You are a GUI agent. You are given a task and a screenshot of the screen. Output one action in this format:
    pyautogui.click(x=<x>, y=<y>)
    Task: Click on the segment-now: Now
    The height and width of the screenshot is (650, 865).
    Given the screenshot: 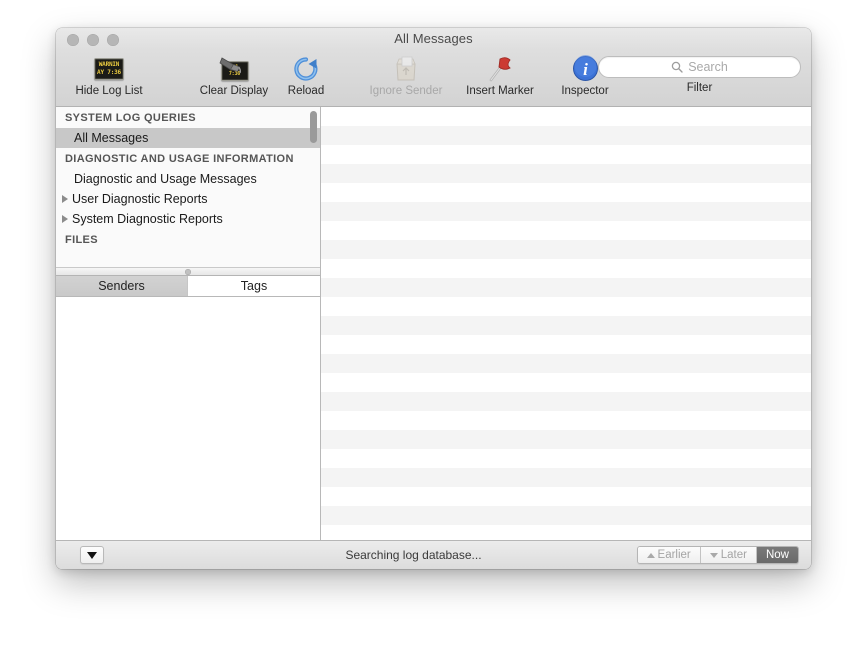 What is the action you would take?
    pyautogui.click(x=777, y=555)
    